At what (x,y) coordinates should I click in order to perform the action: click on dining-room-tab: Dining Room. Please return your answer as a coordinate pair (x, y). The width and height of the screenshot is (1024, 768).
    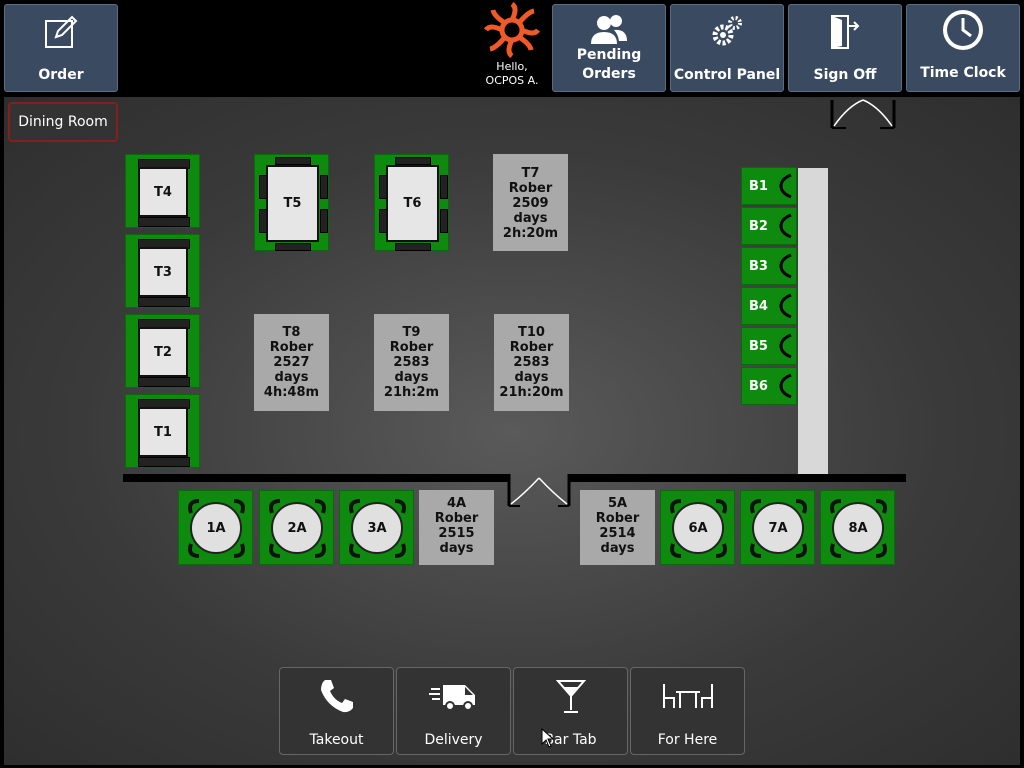
    Looking at the image, I should click on (63, 122).